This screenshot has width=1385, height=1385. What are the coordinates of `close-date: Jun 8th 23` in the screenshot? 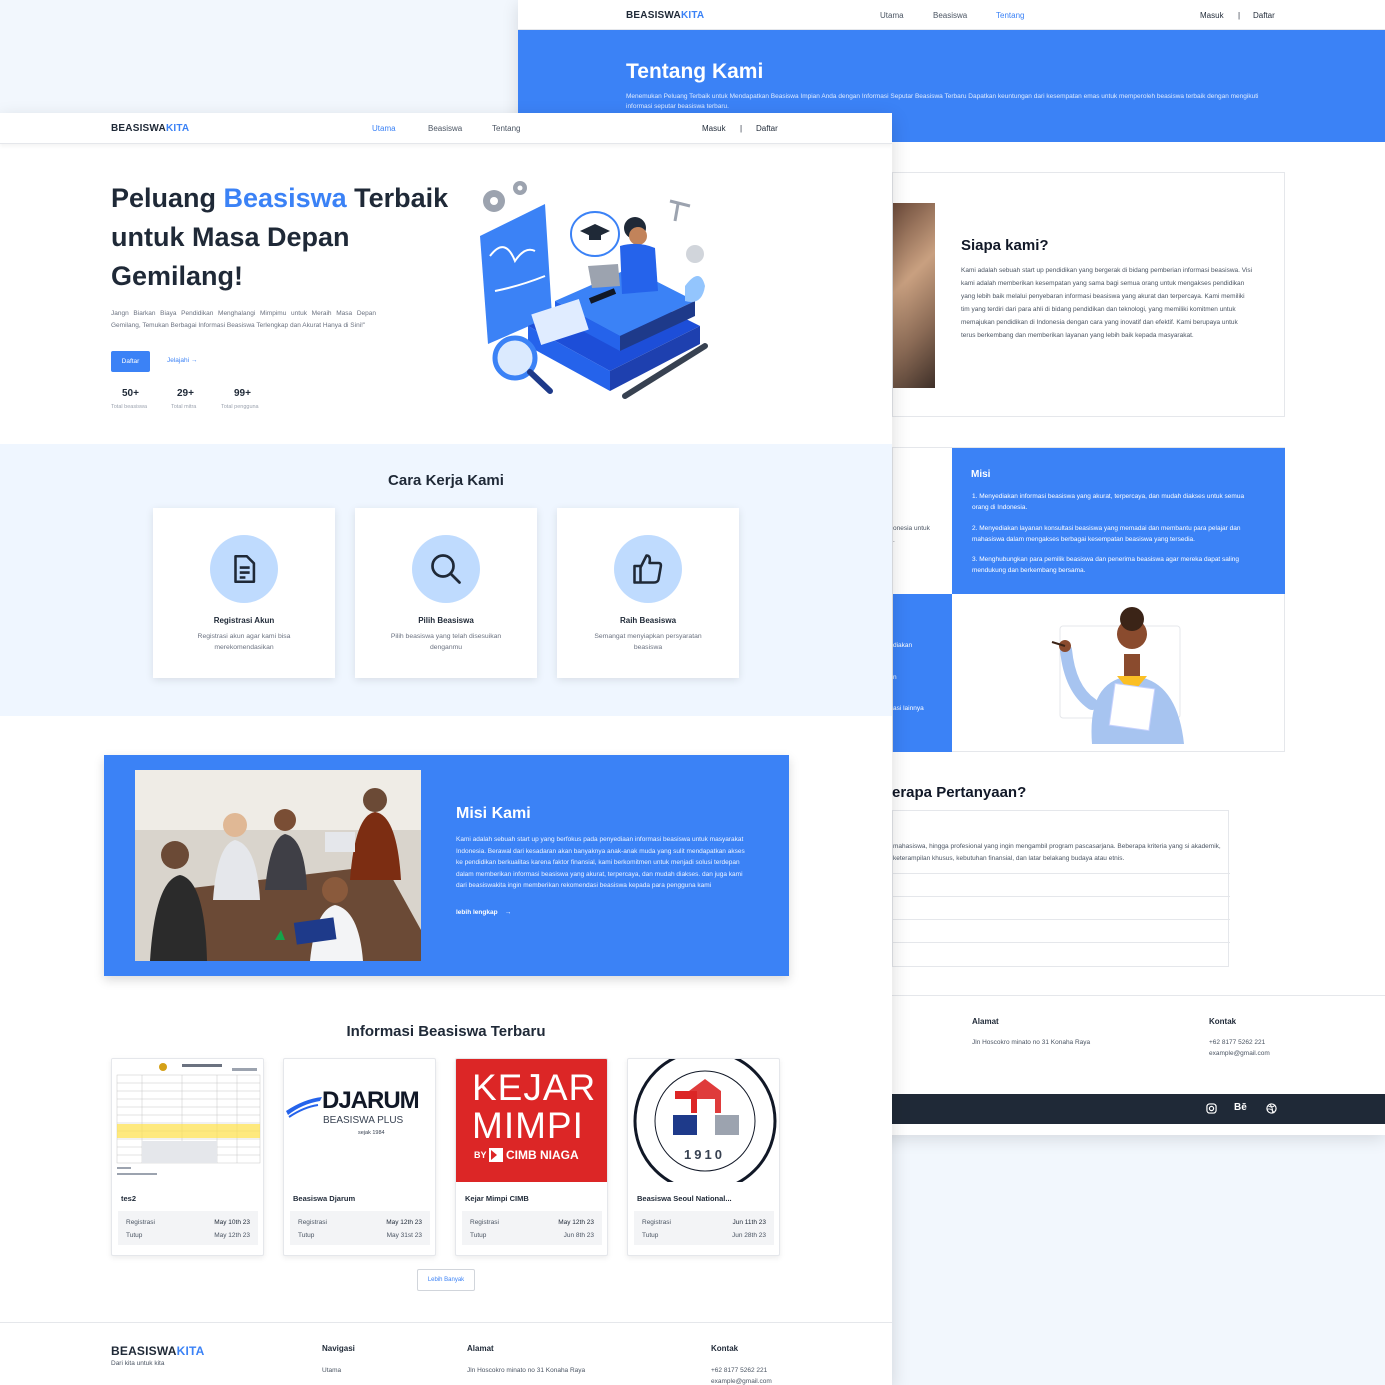 It's located at (578, 1235).